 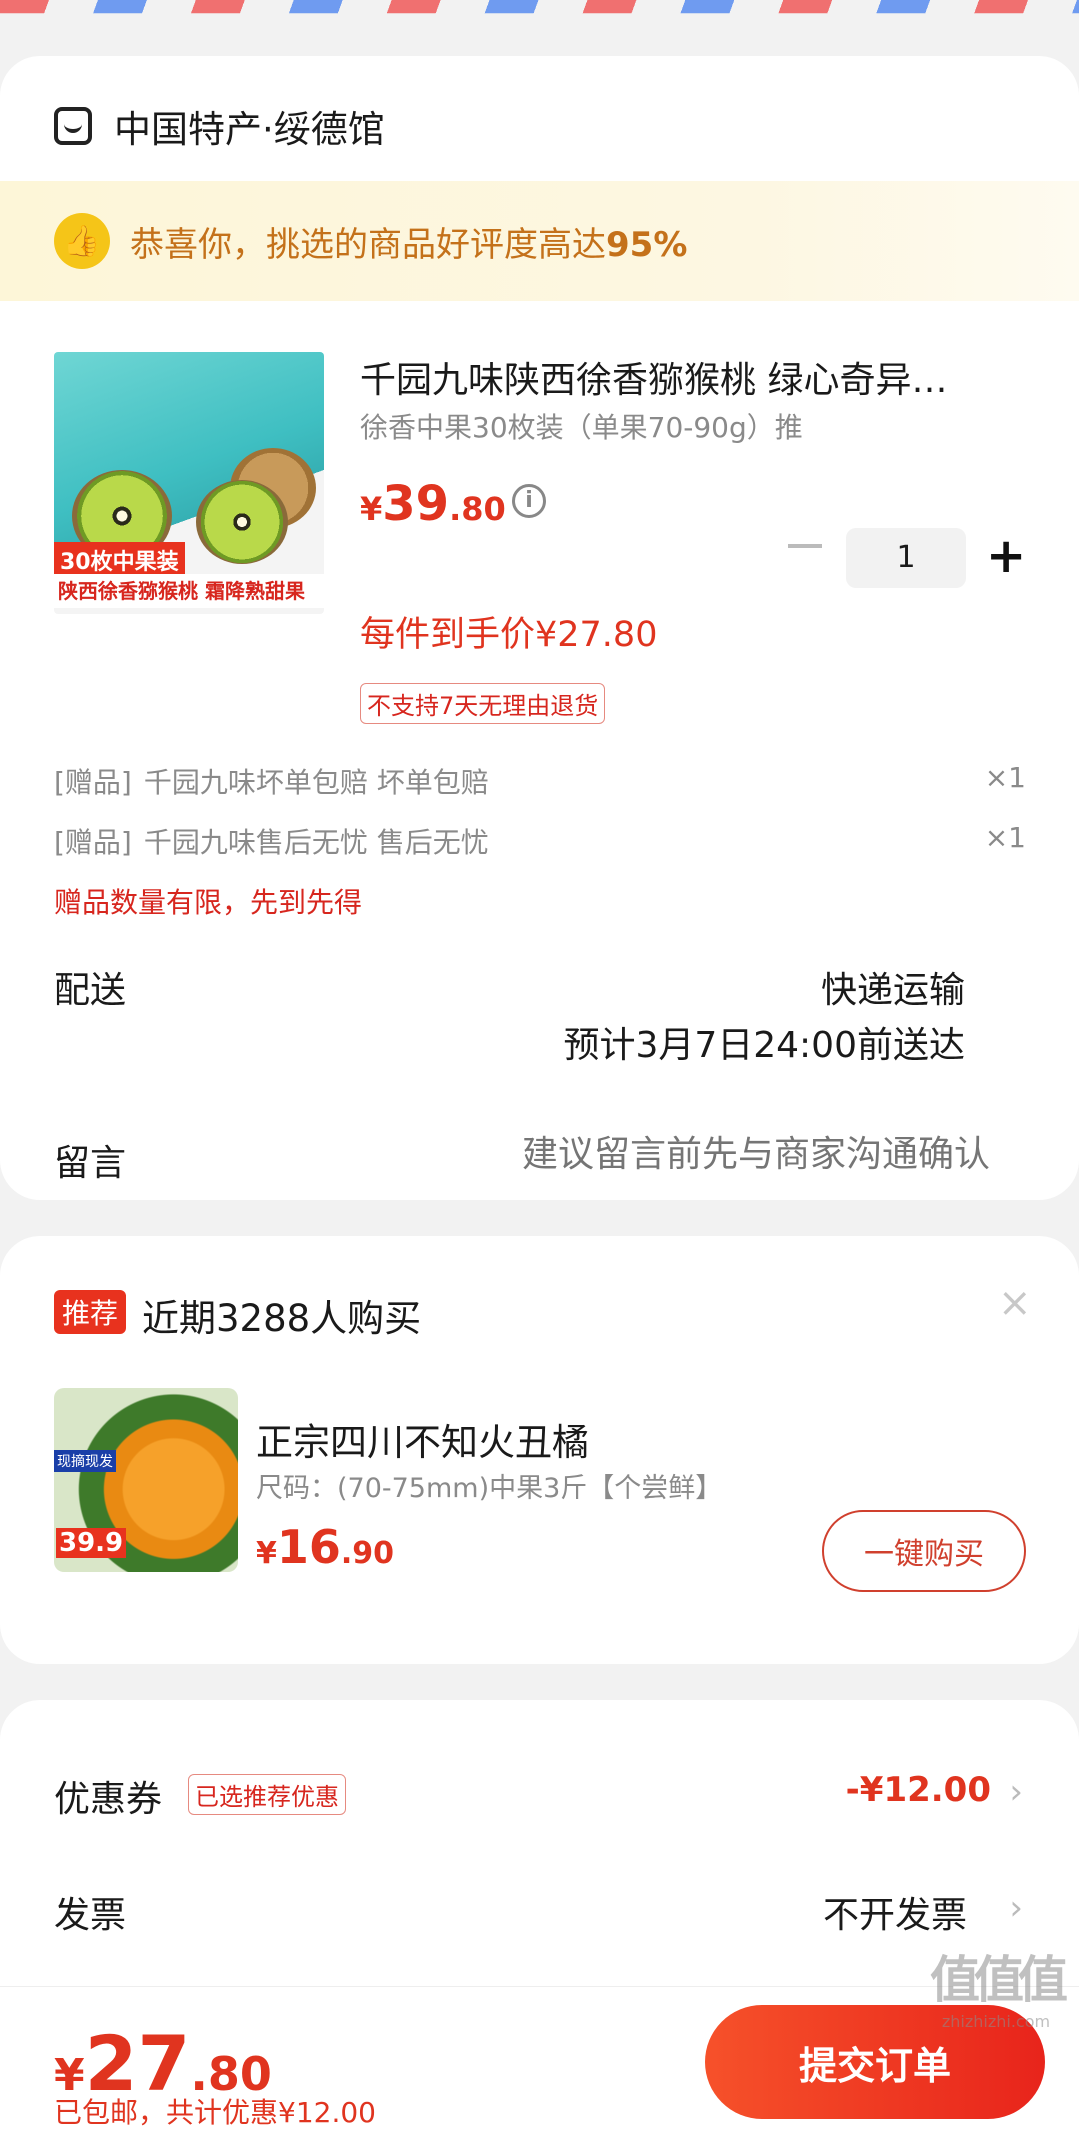 What do you see at coordinates (895, 1912) in the screenshot?
I see `invoice-value: 不开发票` at bounding box center [895, 1912].